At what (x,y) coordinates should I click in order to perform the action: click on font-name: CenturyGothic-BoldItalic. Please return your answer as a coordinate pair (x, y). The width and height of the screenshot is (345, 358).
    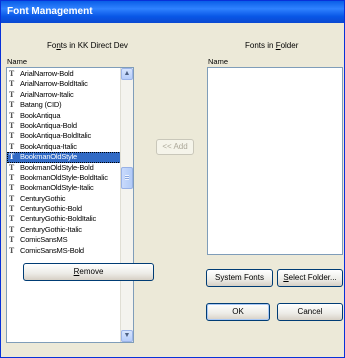
    Looking at the image, I should click on (58, 219).